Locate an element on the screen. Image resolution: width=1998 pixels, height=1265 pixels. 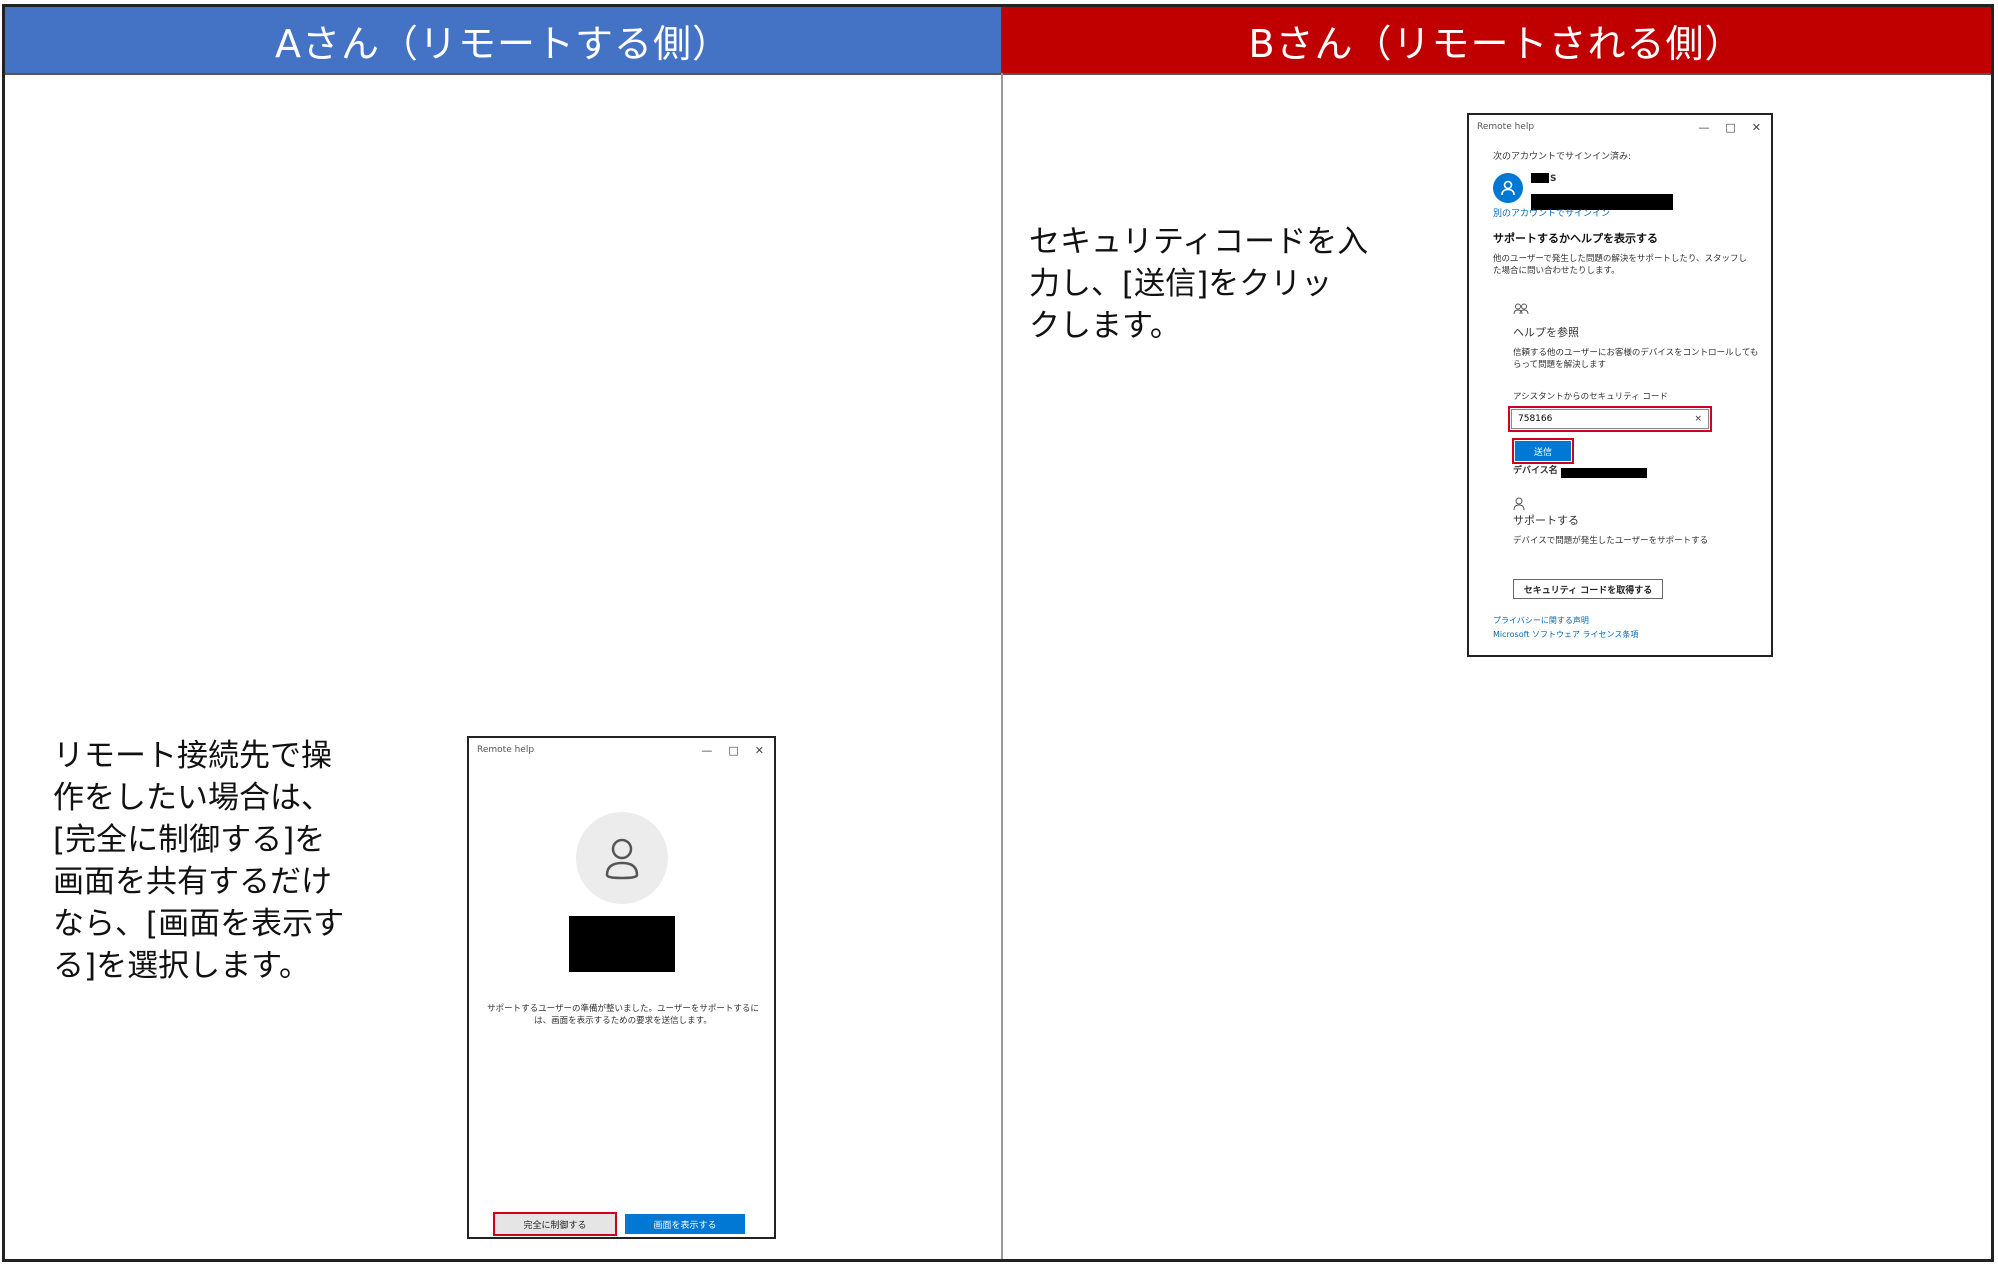
account-initial: S is located at coordinates (1553, 179).